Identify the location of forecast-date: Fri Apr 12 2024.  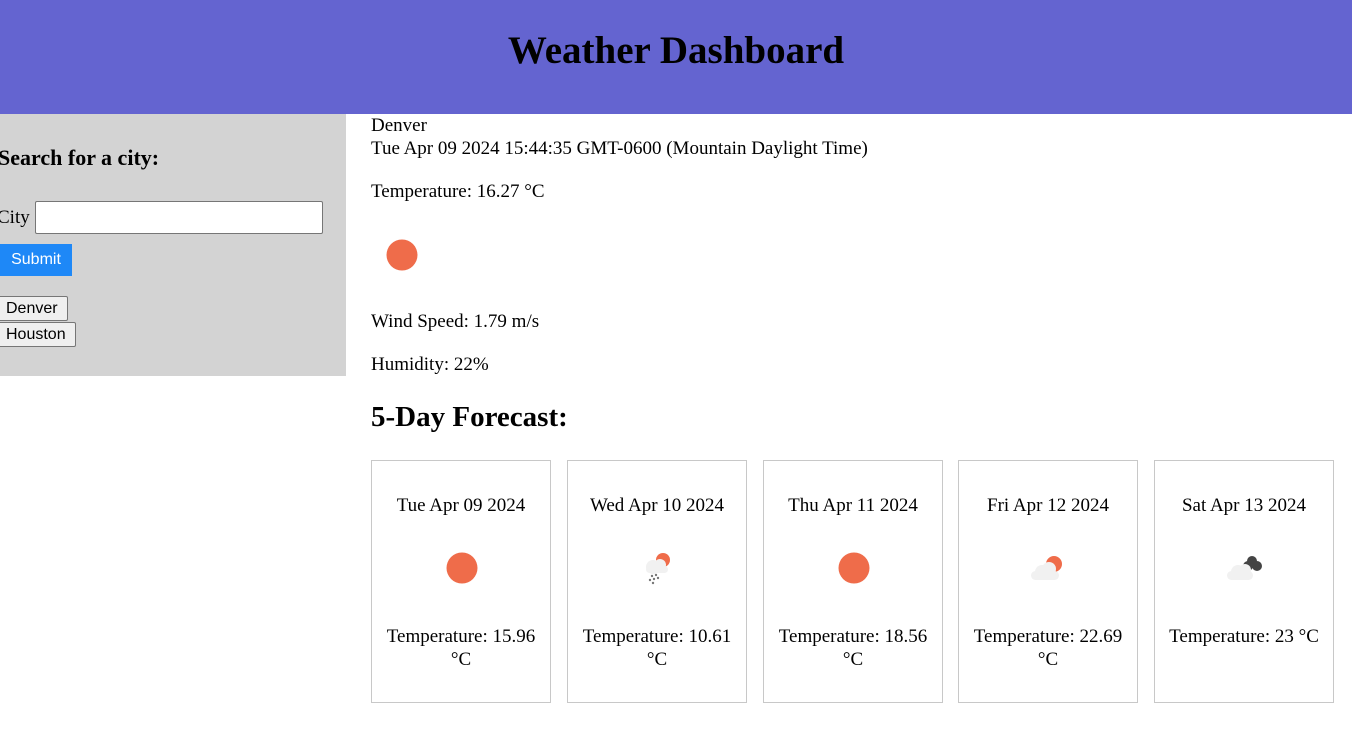
(1048, 505).